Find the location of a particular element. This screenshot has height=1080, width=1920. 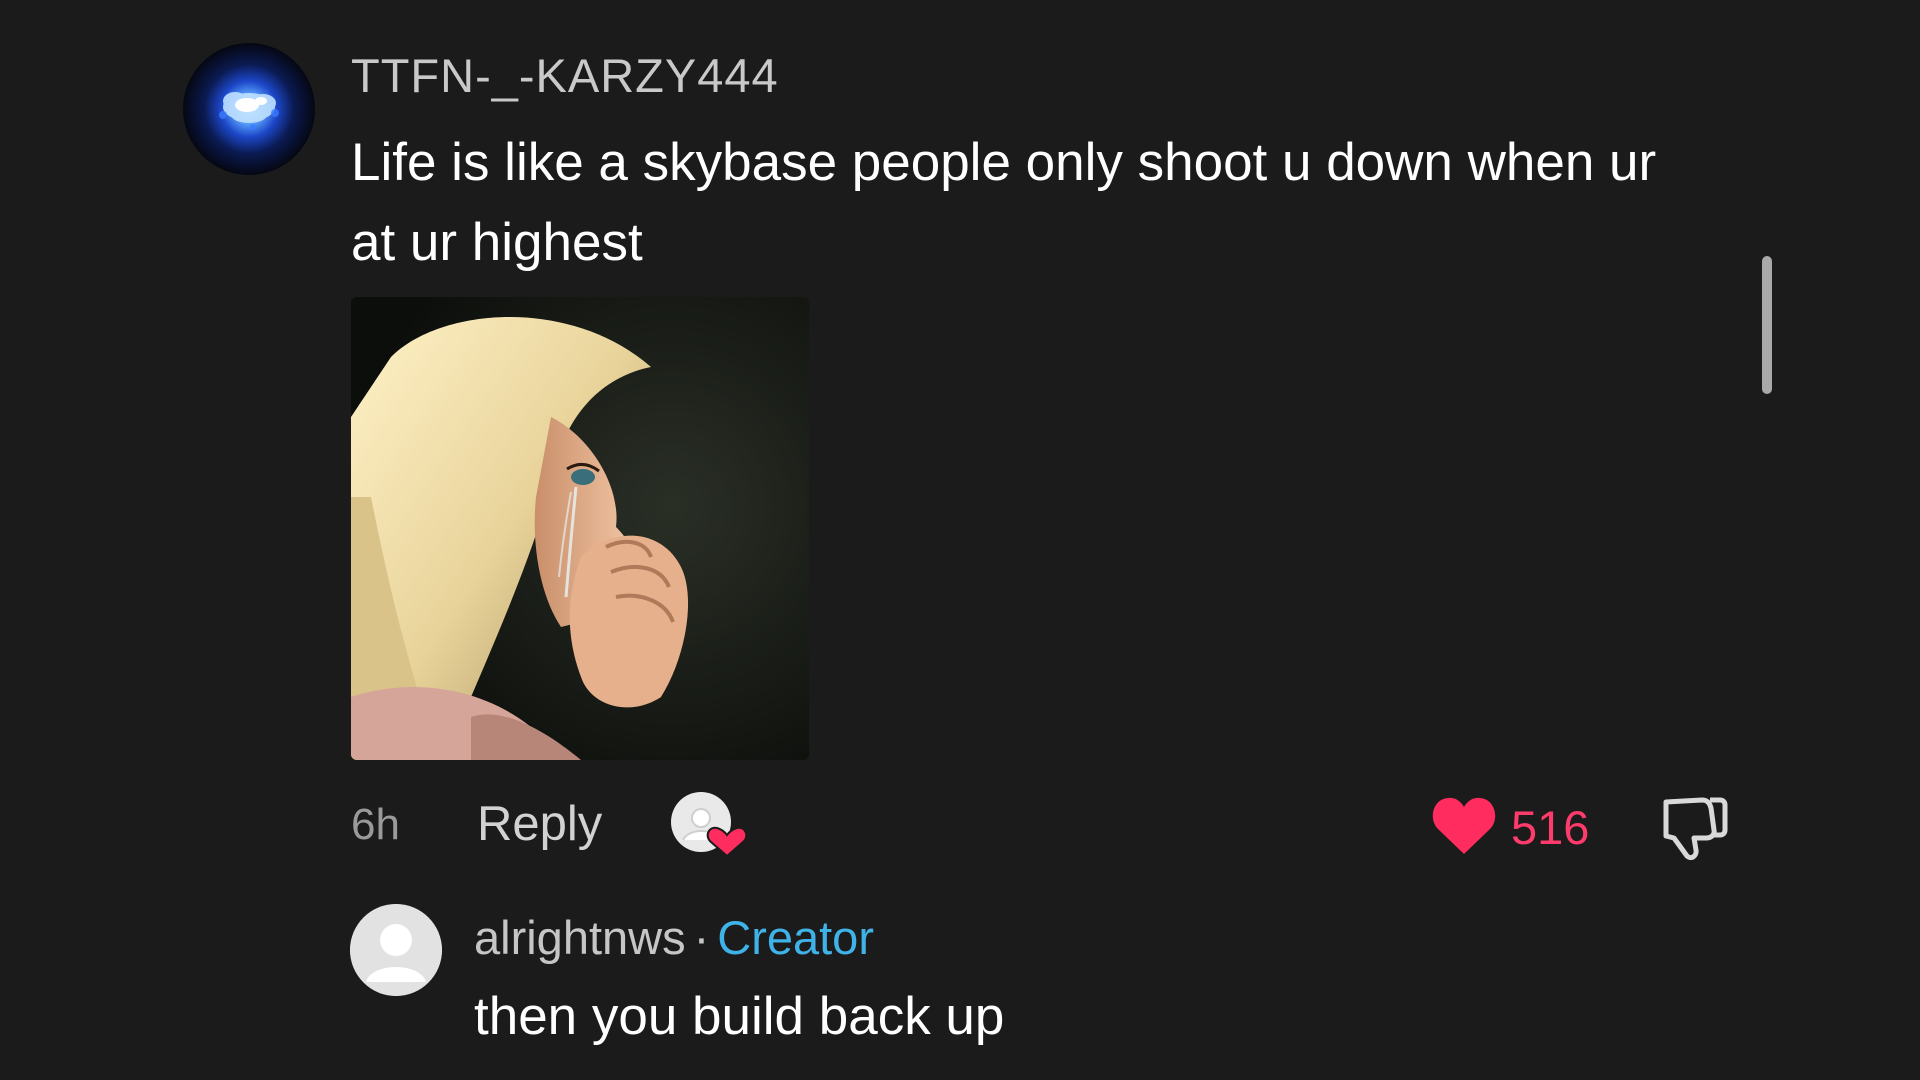

comment-username: TTFN-_-KARZY444 is located at coordinates (565, 75).